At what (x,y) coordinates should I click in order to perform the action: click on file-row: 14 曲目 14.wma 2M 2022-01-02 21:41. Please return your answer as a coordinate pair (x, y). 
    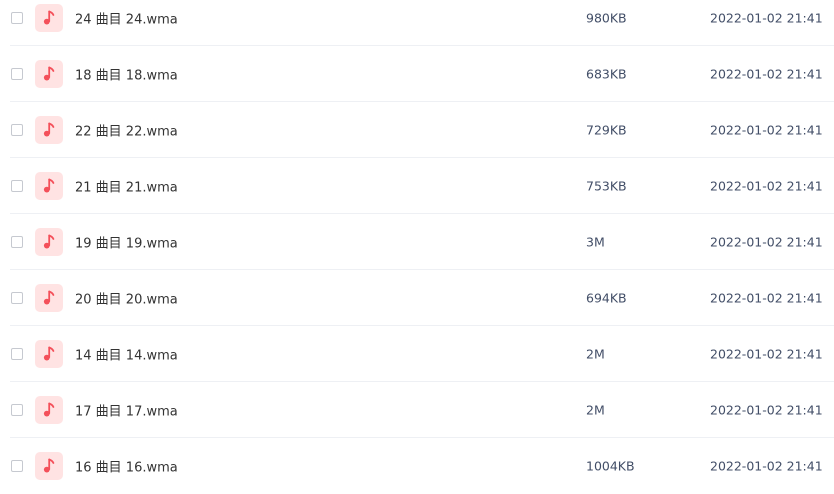
    Looking at the image, I should click on (417, 354).